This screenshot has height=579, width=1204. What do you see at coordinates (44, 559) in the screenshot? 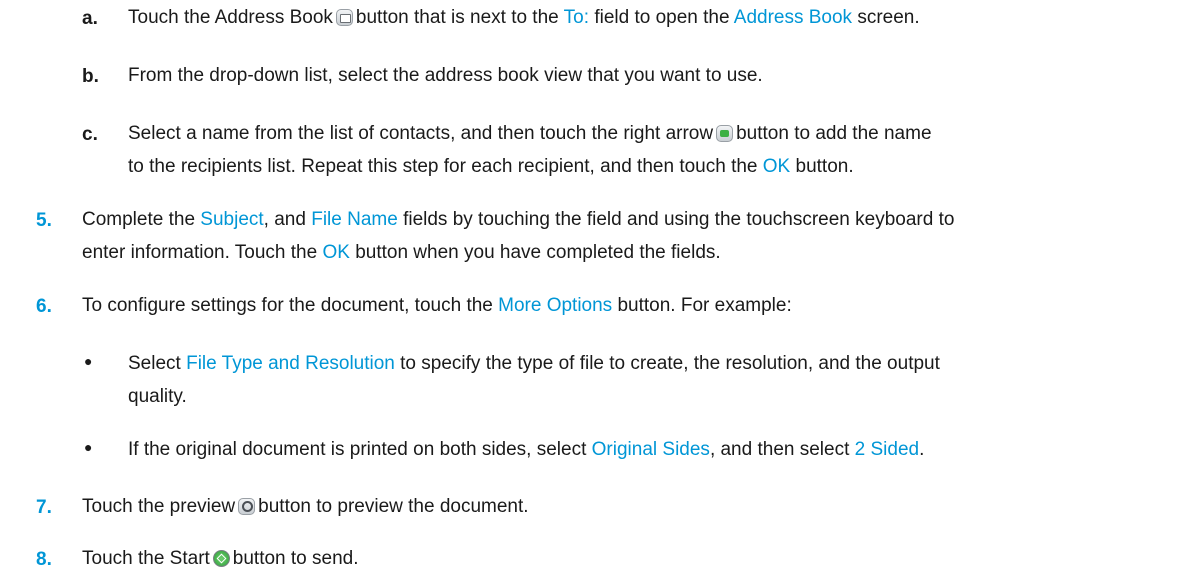
I see `step-number: 8.` at bounding box center [44, 559].